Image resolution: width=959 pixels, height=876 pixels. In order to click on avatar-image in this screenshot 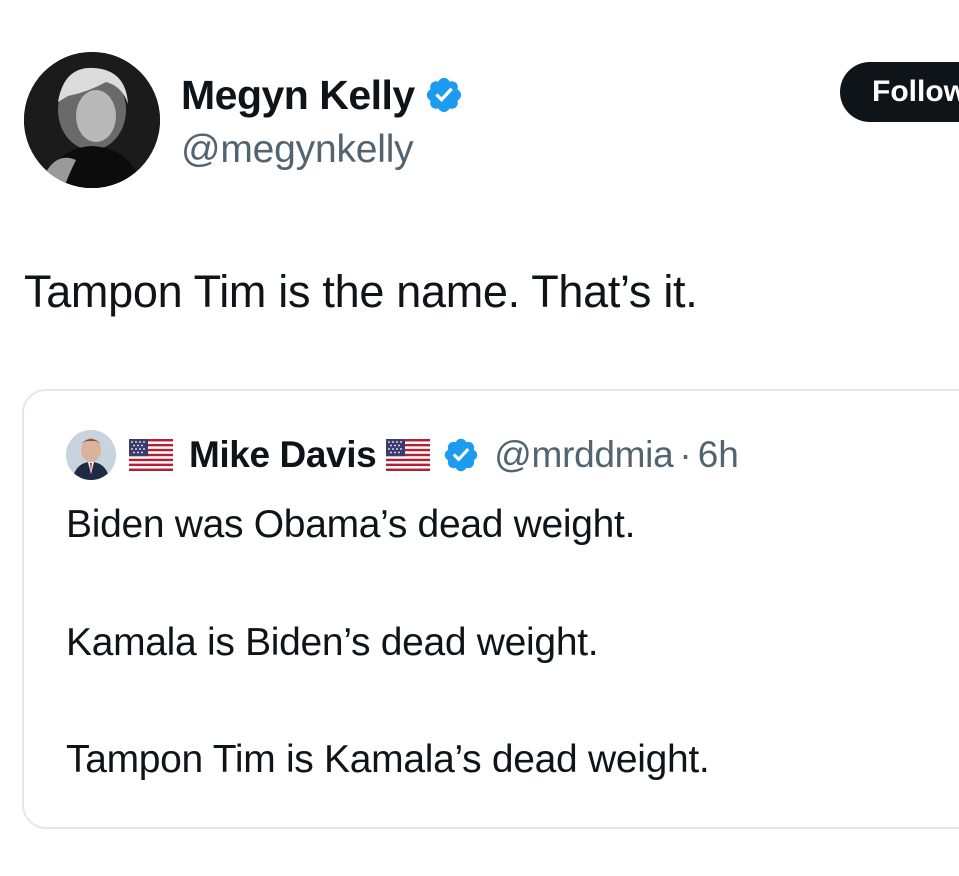, I will do `click(92, 120)`.